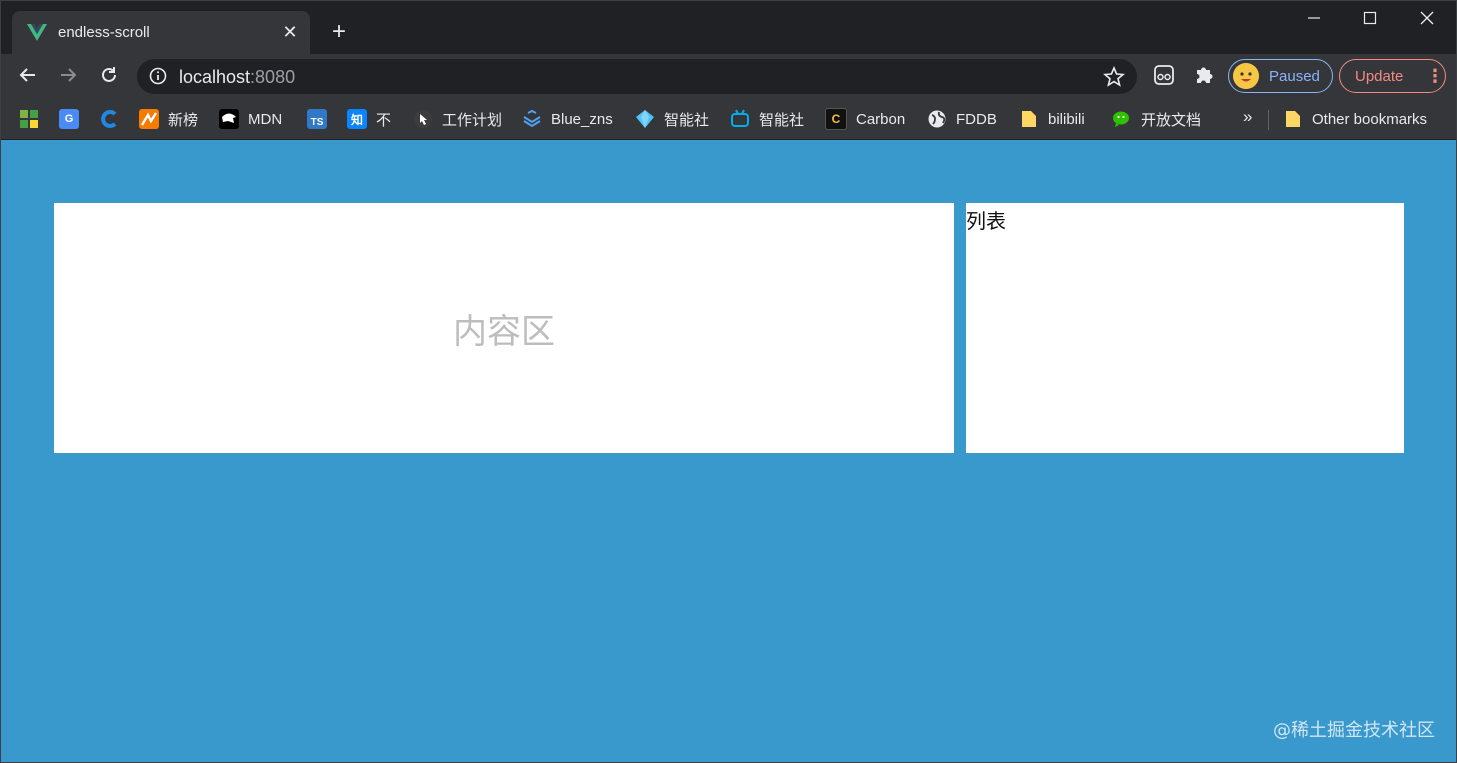  I want to click on reload-icon, so click(109, 77).